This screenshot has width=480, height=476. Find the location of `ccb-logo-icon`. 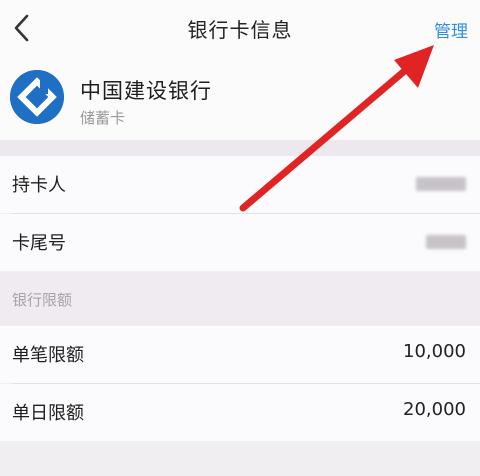

ccb-logo-icon is located at coordinates (37, 97).